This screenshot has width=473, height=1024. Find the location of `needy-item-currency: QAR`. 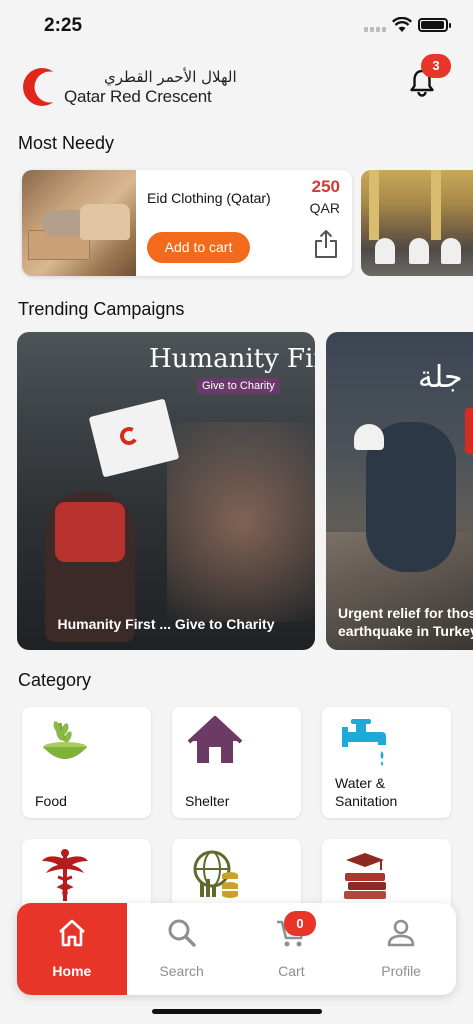

needy-item-currency: QAR is located at coordinates (324, 208).